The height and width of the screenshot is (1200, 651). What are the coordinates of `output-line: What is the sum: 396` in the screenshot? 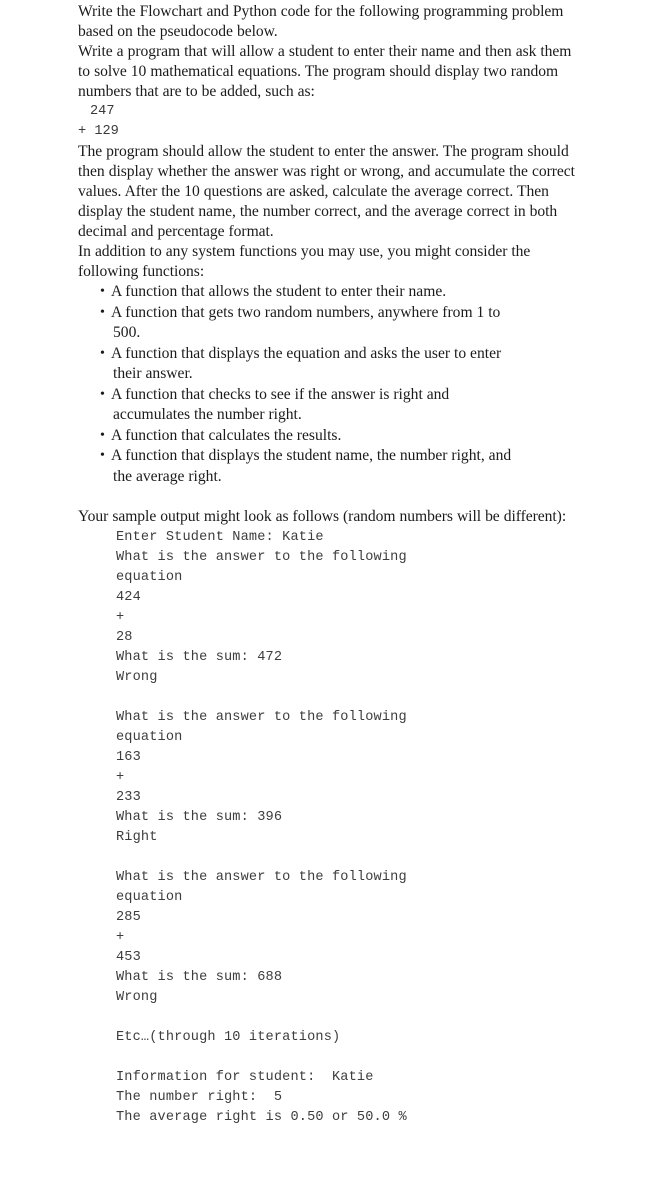 It's located at (199, 817).